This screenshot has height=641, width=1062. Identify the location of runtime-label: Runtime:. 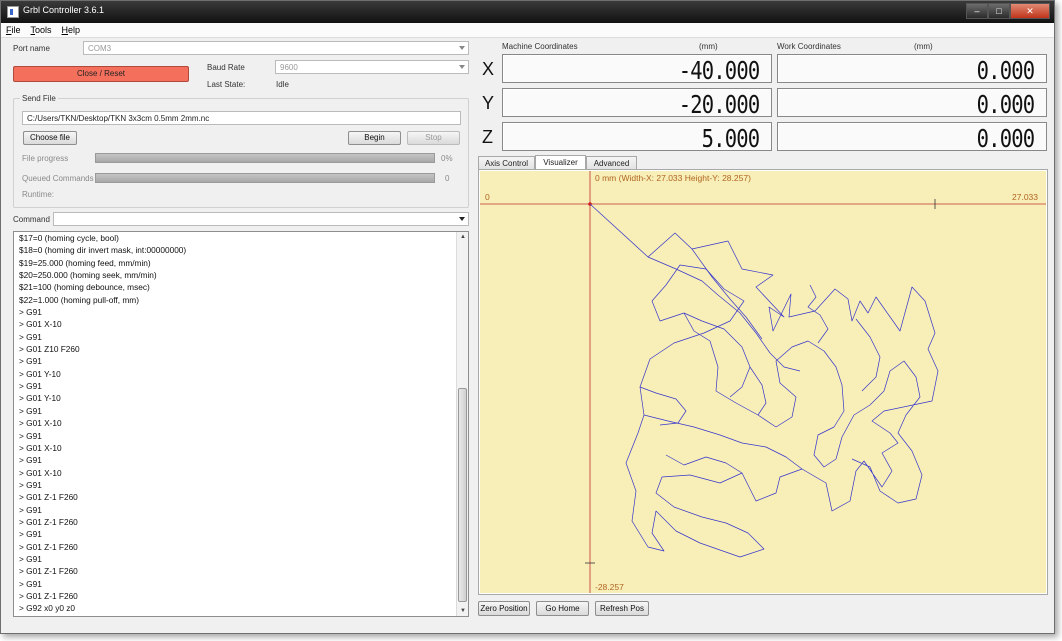
(38, 194).